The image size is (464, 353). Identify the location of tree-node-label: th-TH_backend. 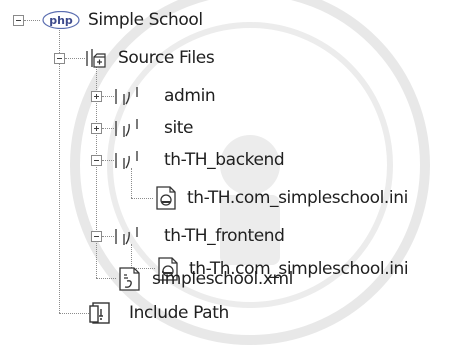
(224, 160).